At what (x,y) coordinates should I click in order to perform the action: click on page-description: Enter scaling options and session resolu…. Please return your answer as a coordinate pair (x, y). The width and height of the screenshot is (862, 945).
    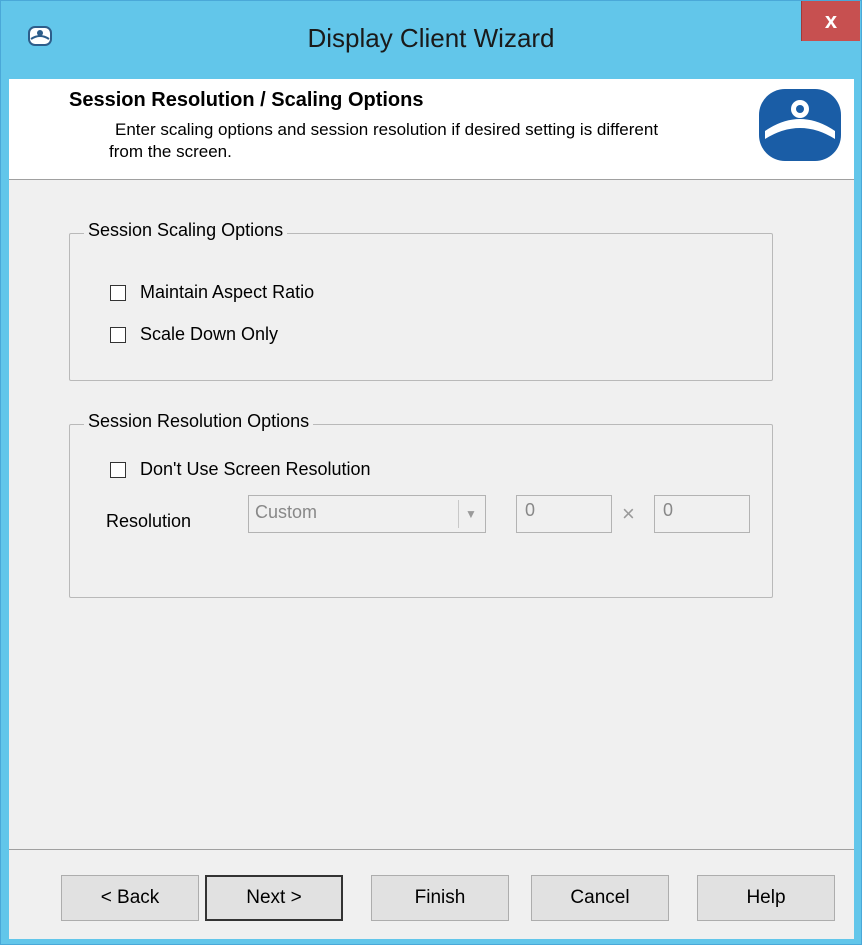
    Looking at the image, I should click on (384, 140).